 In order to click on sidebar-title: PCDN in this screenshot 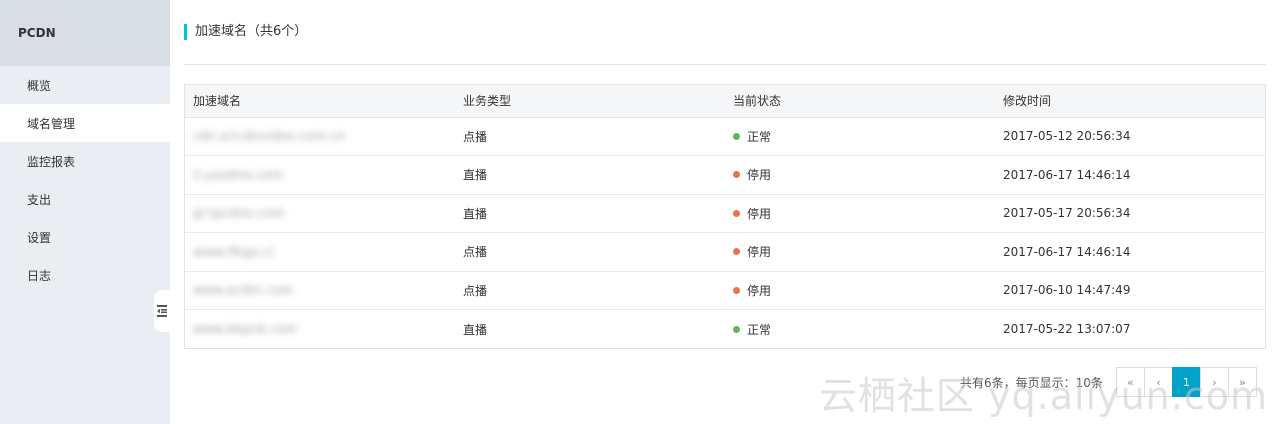, I will do `click(85, 33)`.